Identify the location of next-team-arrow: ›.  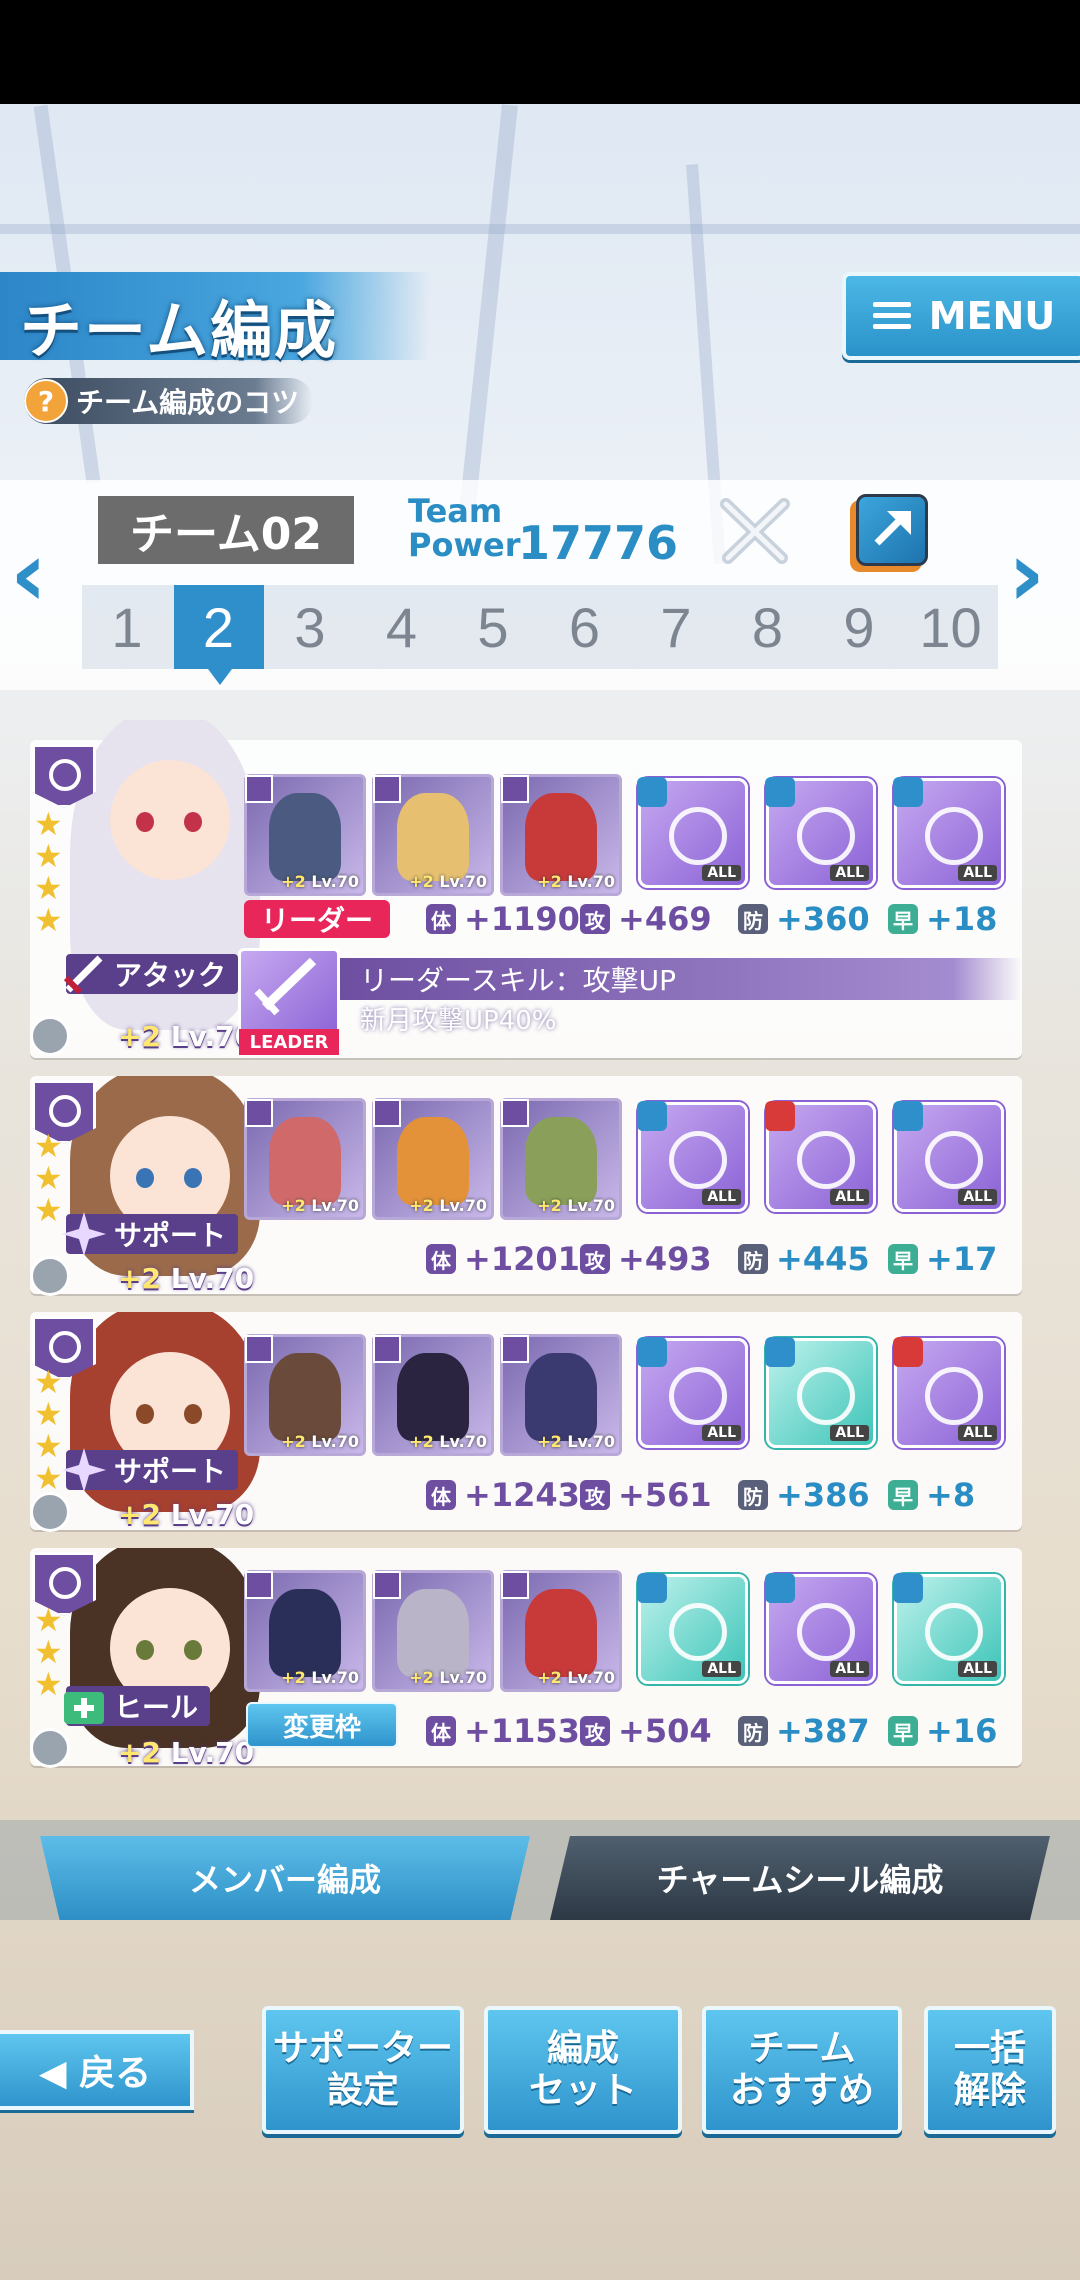
(1038, 575).